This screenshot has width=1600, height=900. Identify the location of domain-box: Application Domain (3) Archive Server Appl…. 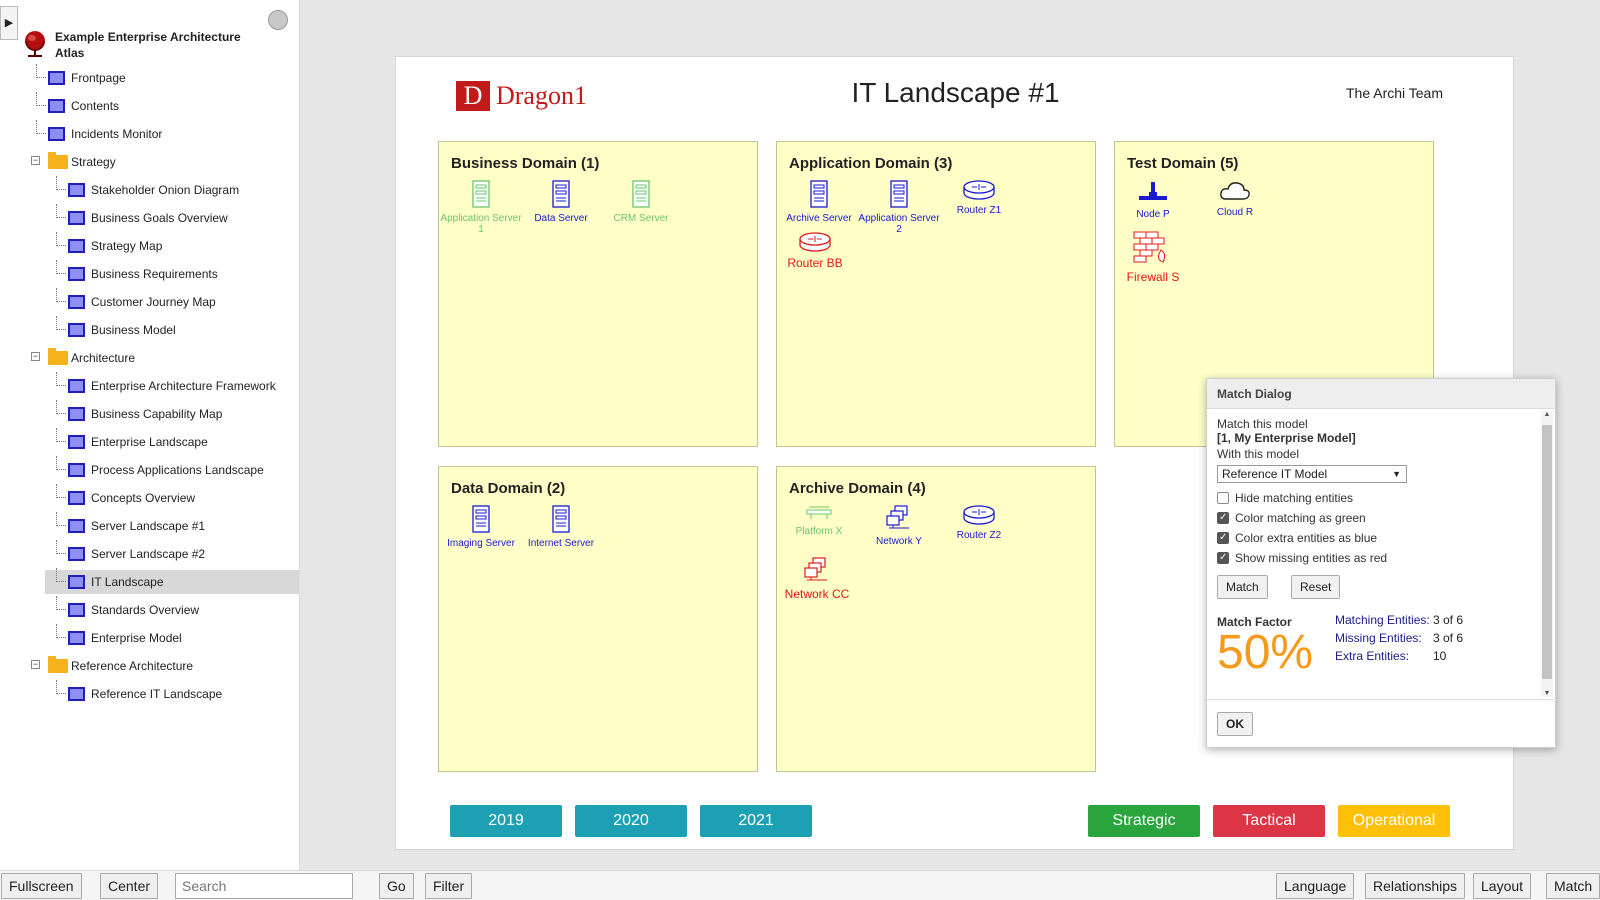
(936, 294).